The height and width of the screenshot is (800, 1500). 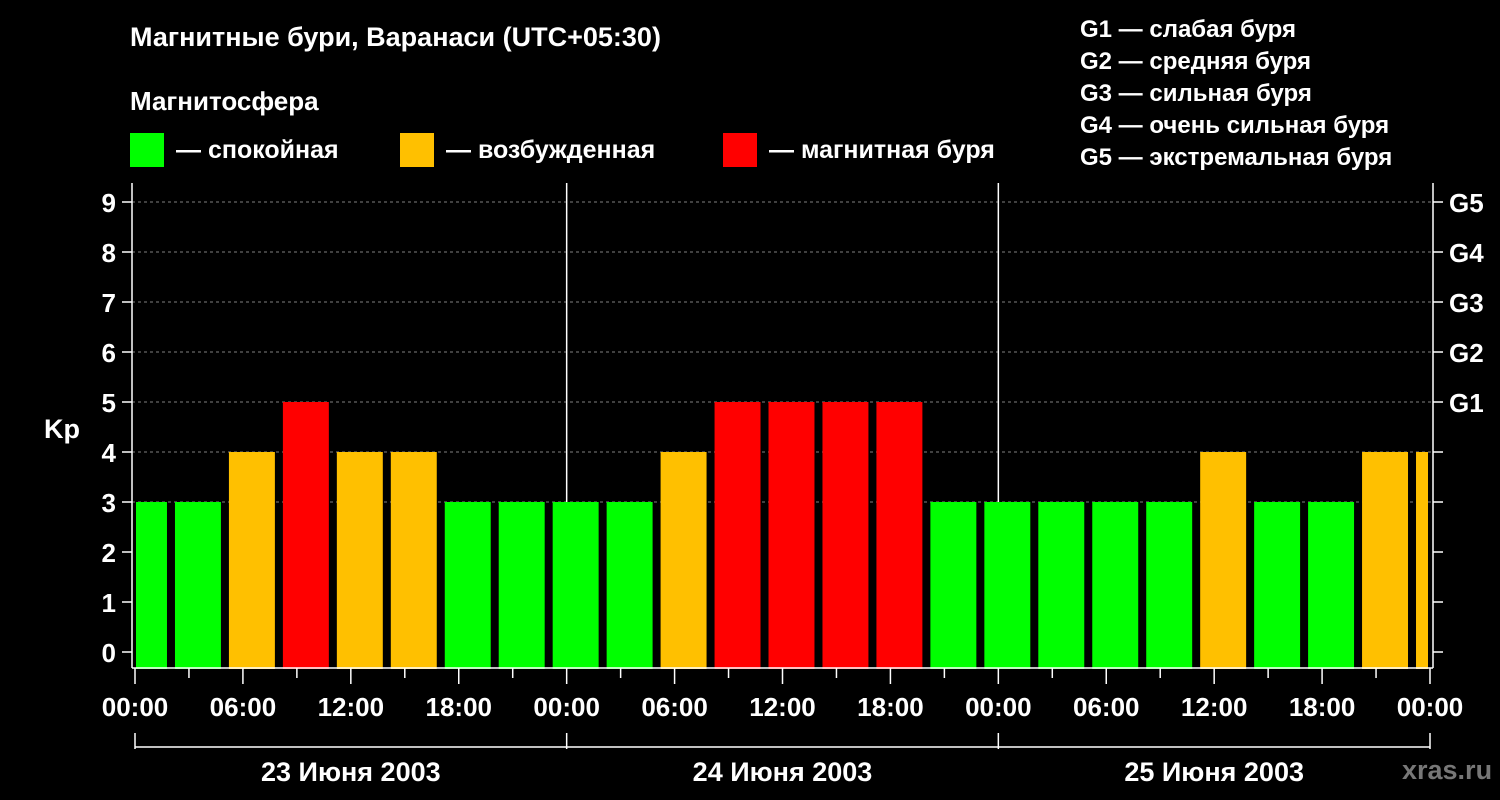 I want to click on y-tick-label: 3, so click(x=109, y=503).